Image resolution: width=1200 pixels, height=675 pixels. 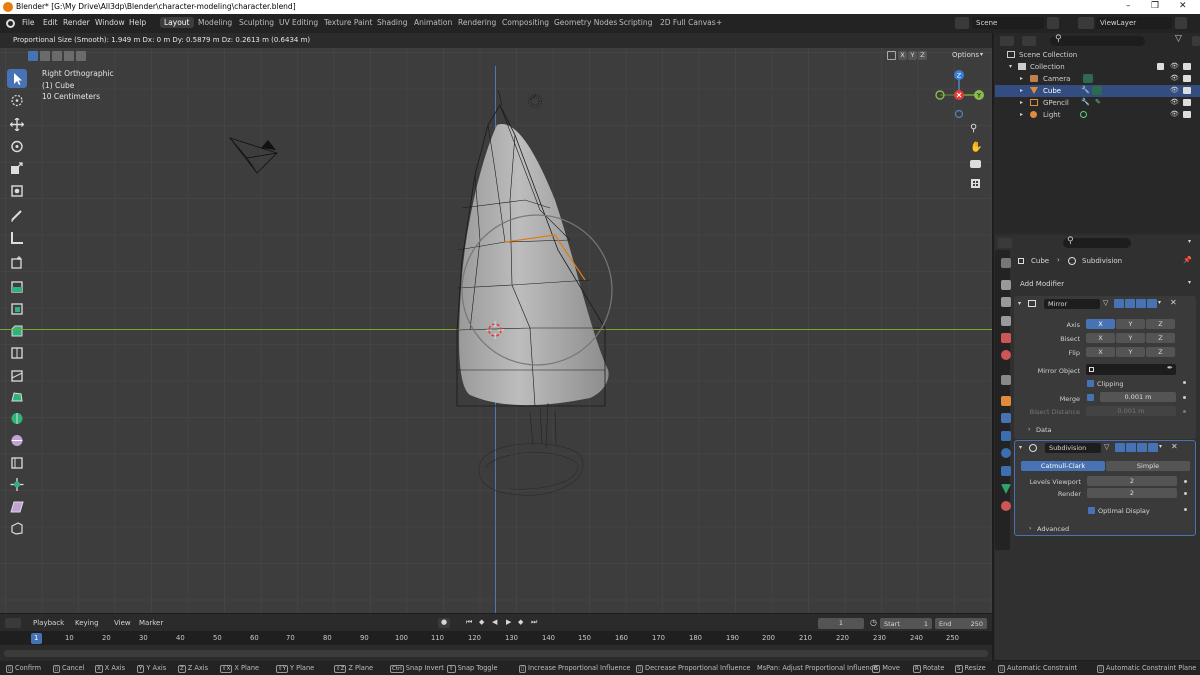 I want to click on rip-region-tool-button, so click(x=17, y=528).